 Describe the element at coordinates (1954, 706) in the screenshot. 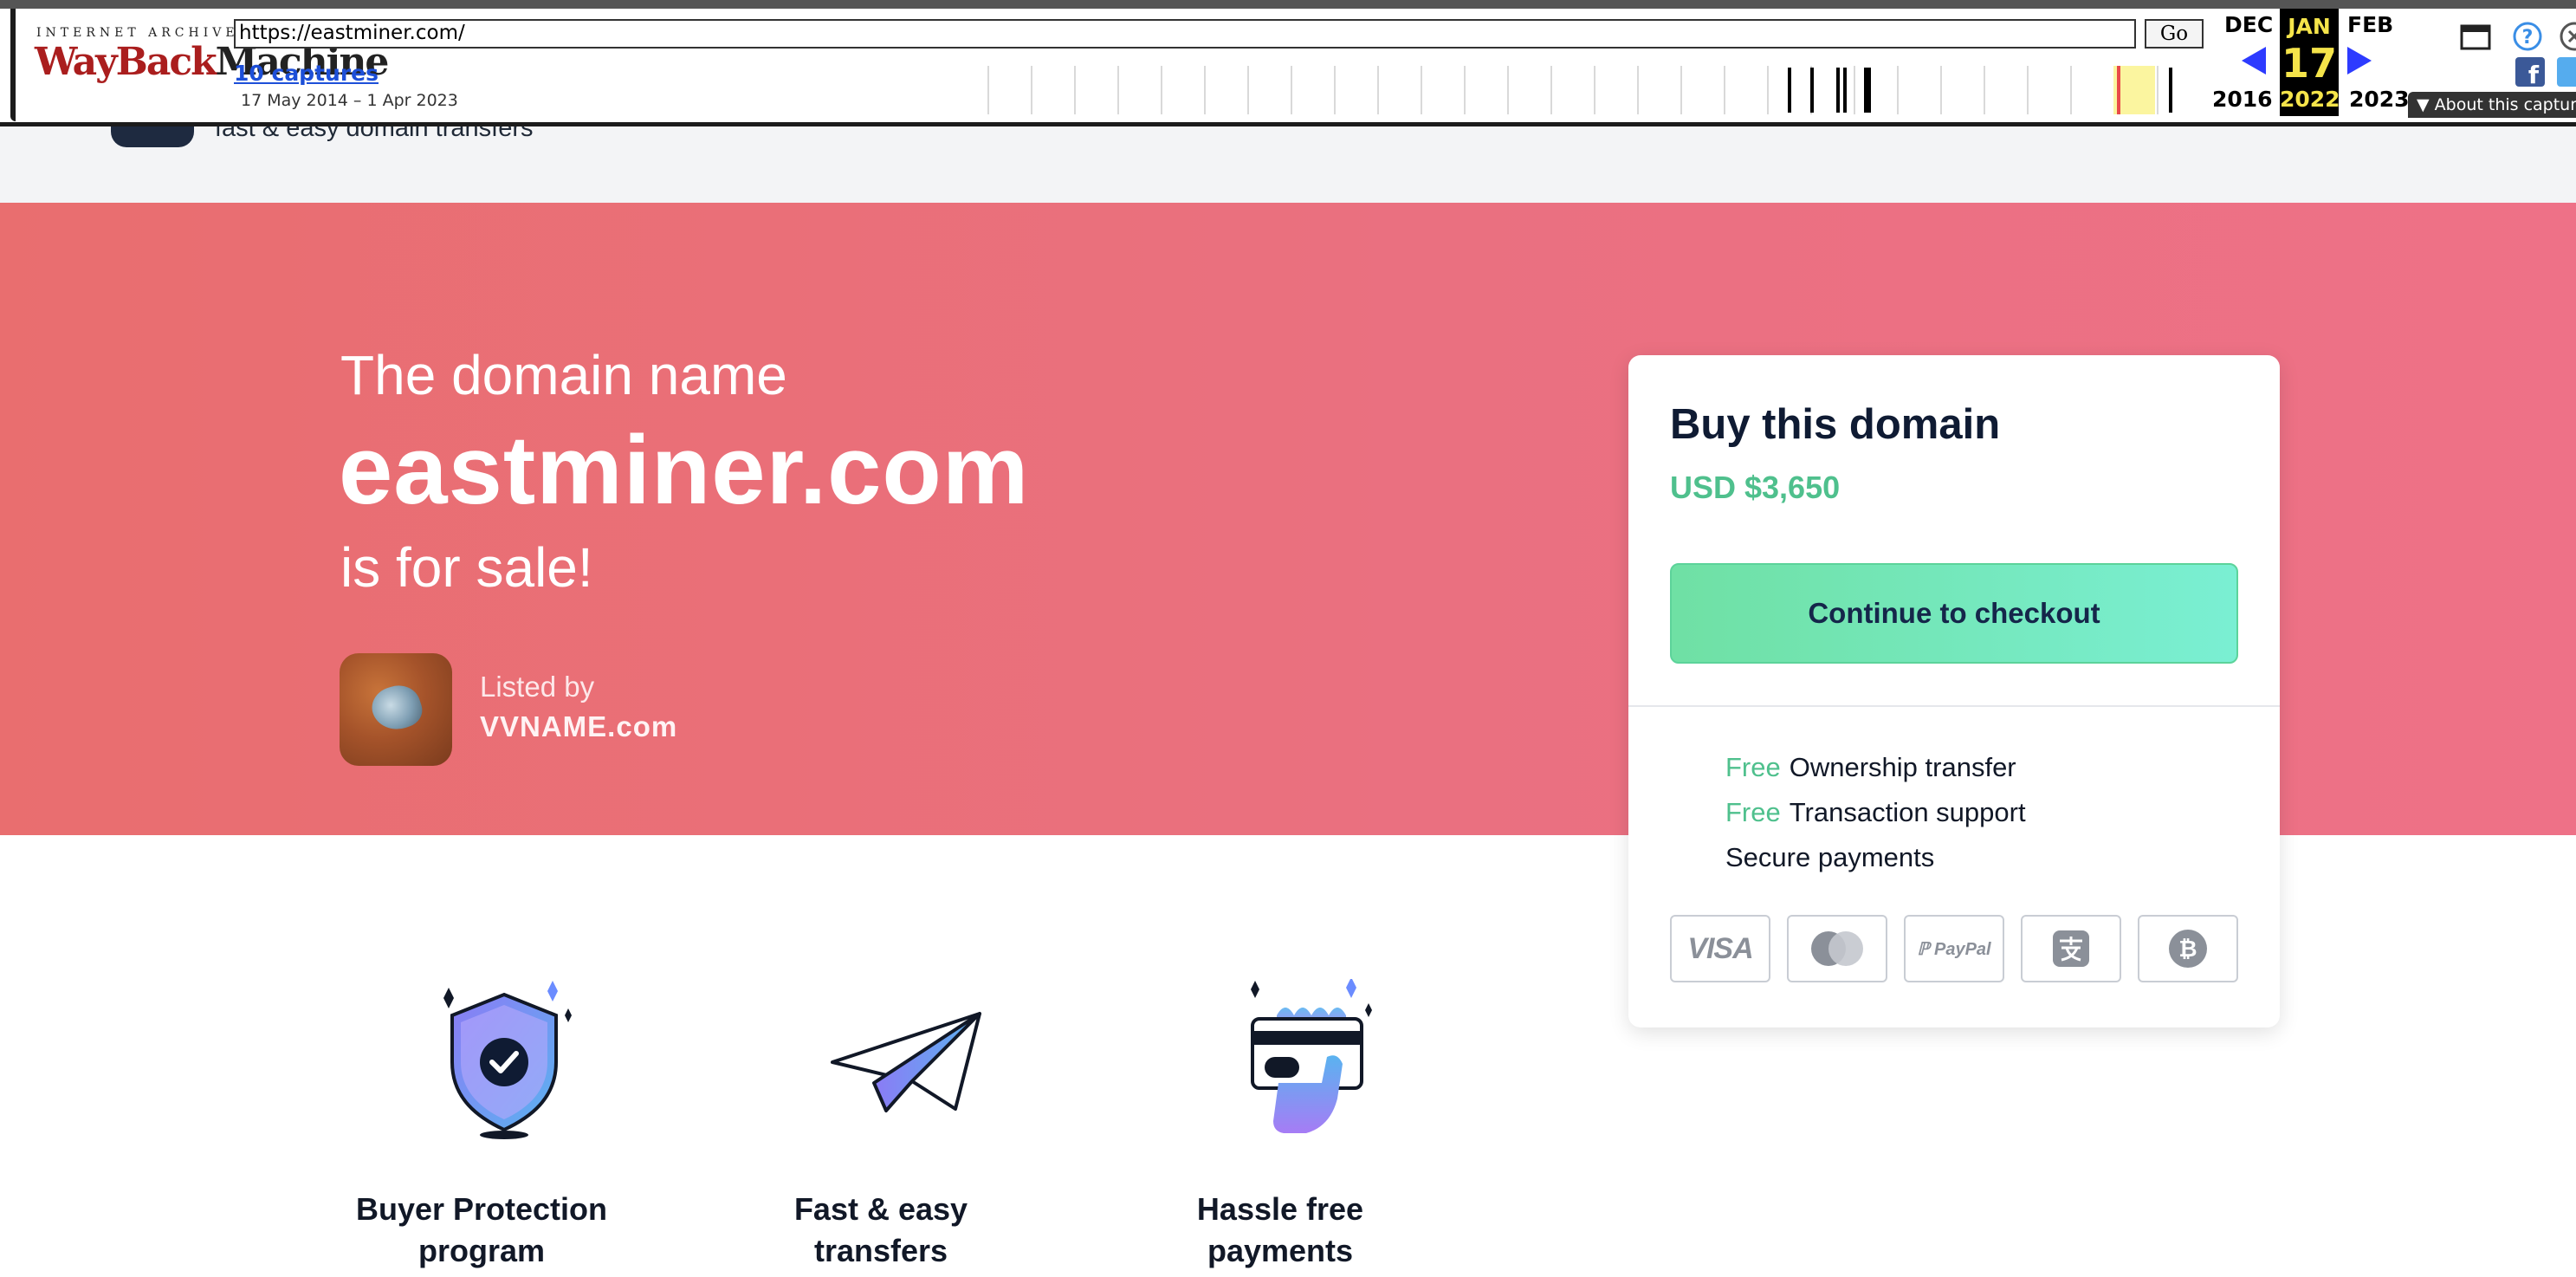

I see `card-divider` at that location.